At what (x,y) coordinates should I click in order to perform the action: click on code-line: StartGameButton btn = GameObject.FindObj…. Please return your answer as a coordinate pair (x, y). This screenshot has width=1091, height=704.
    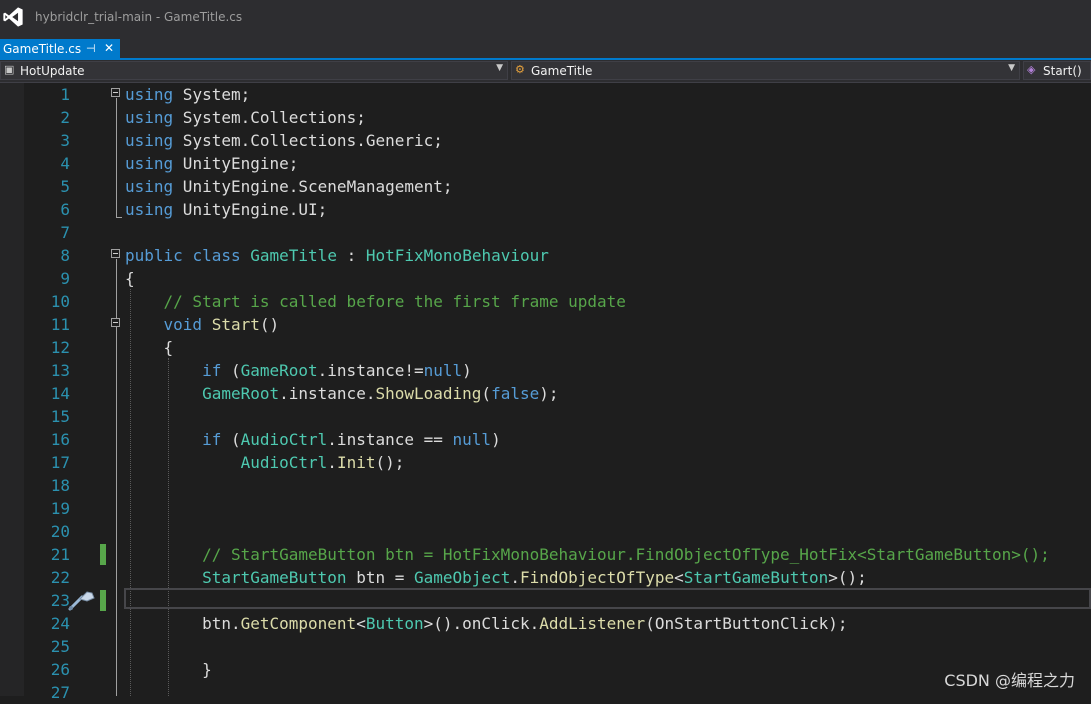
    Looking at the image, I should click on (496, 577).